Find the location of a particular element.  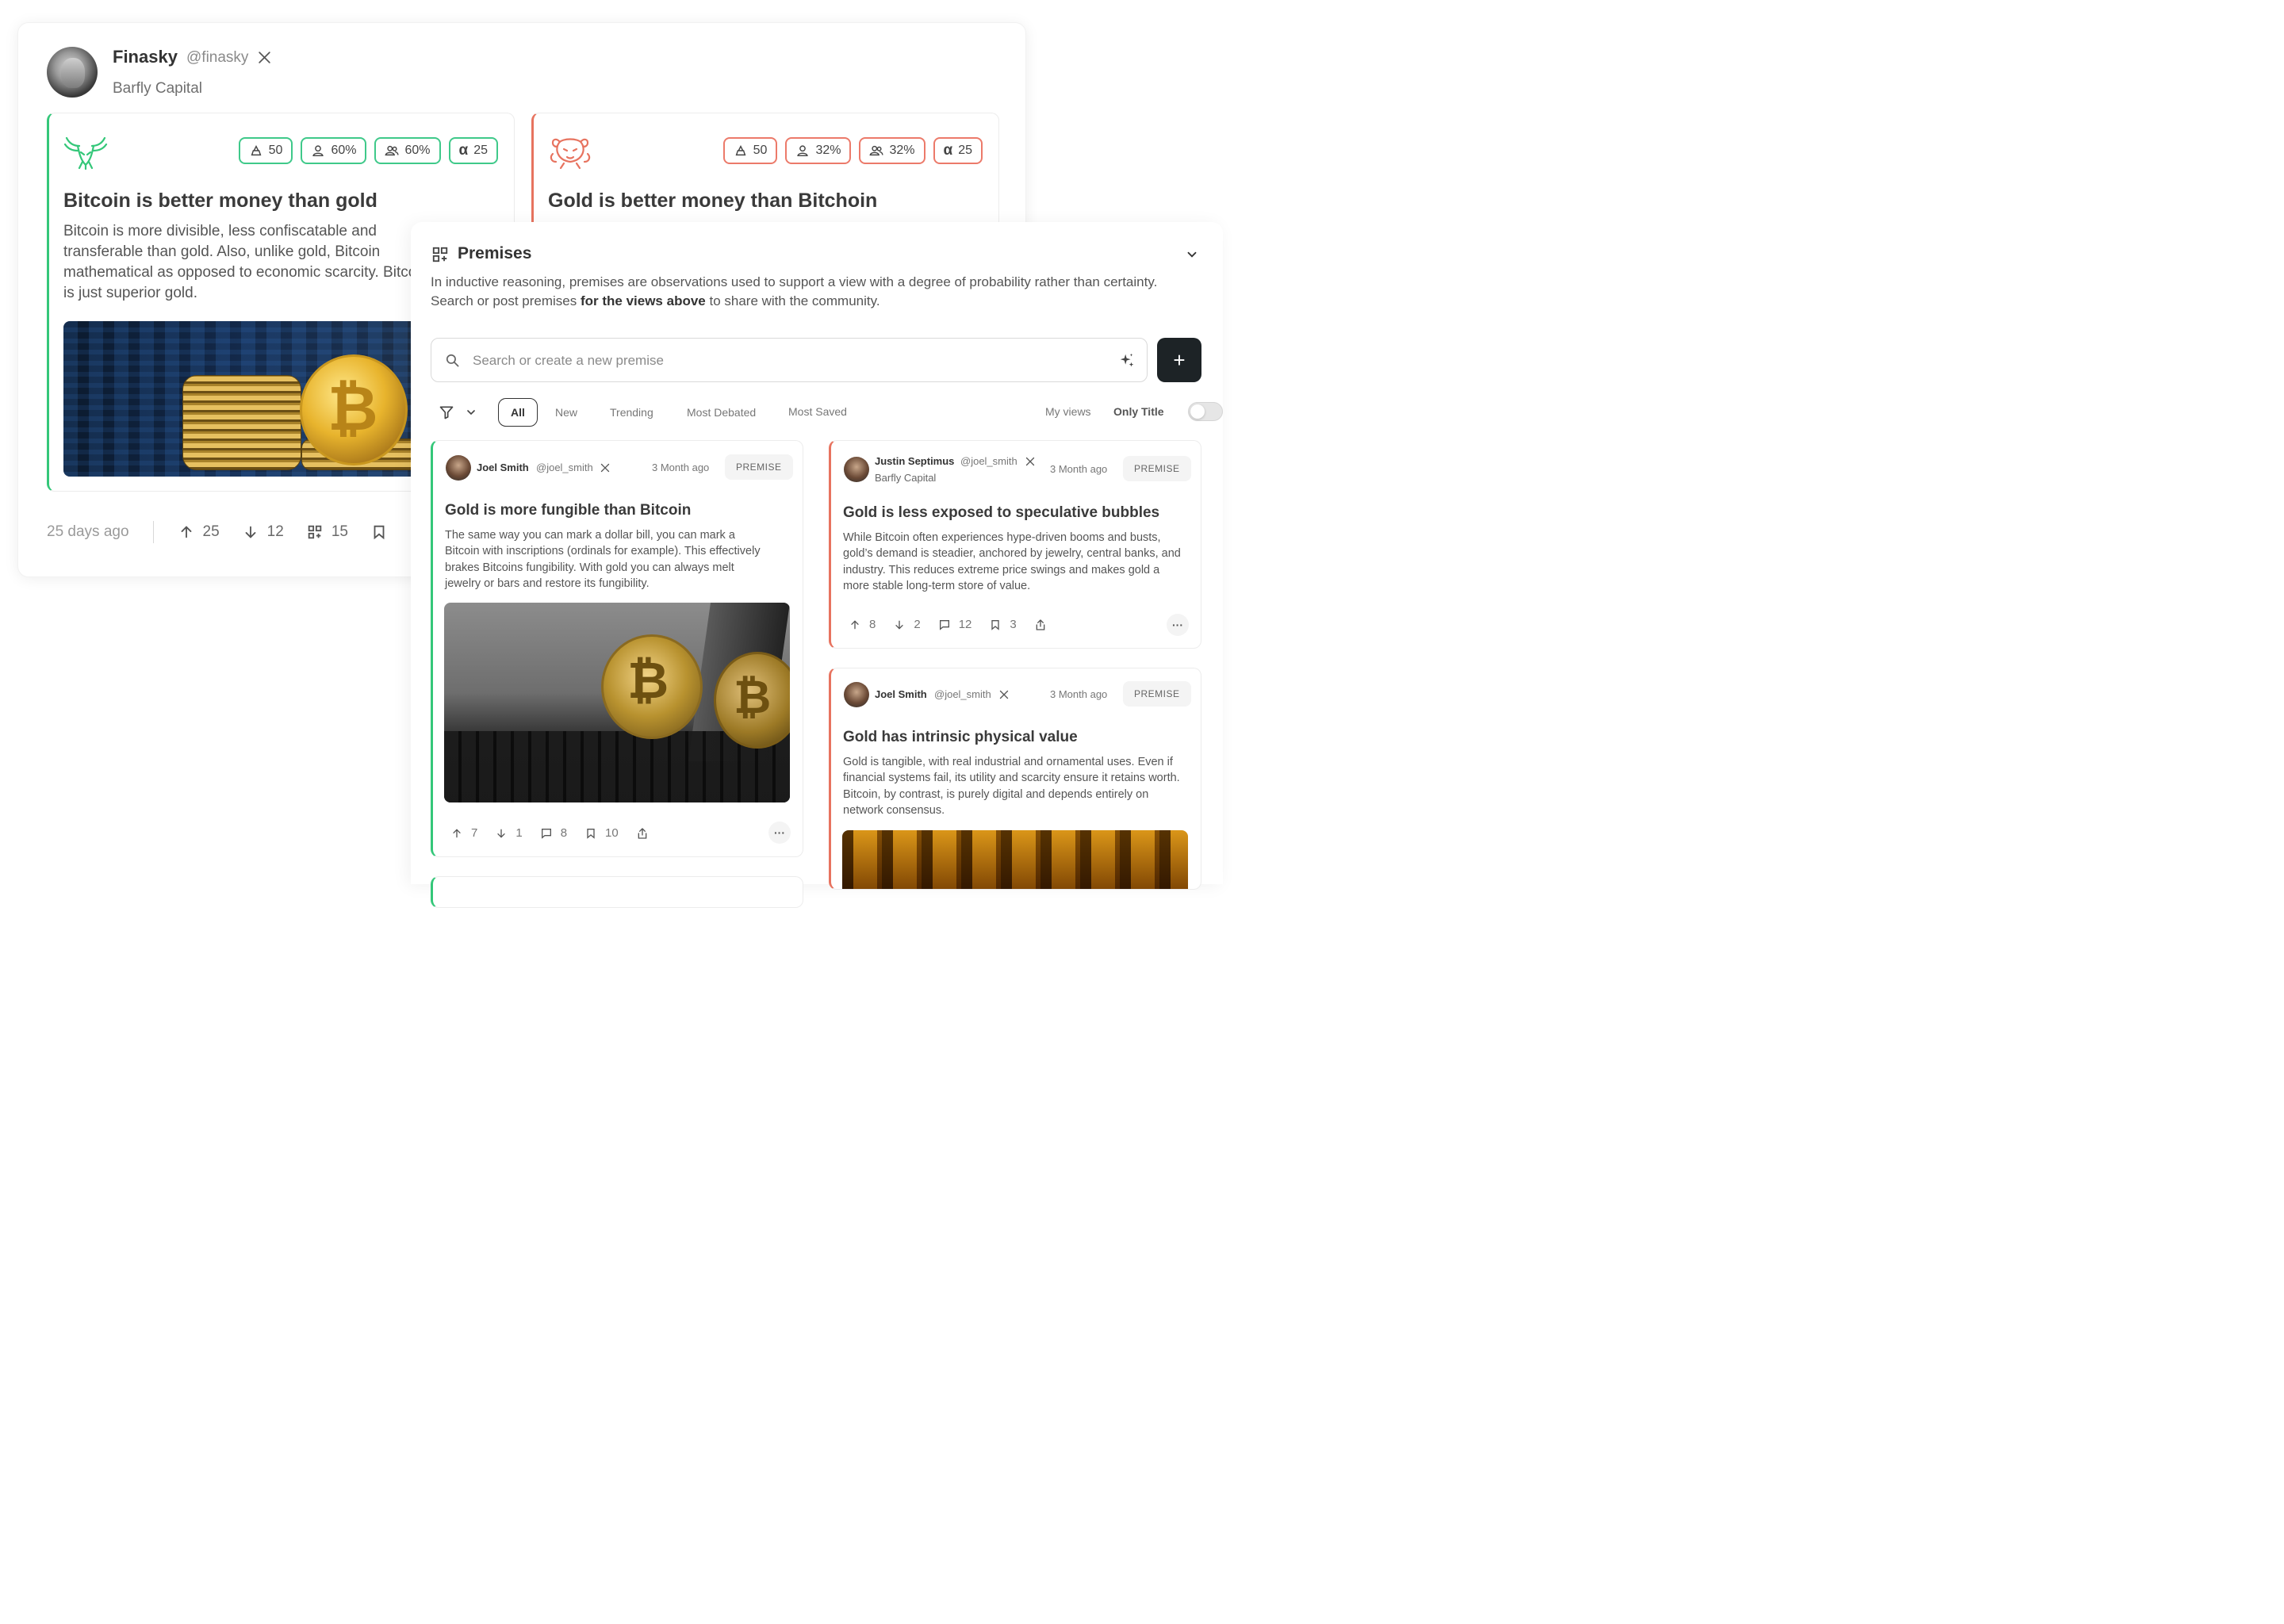

gold-bars-image is located at coordinates (1015, 859).